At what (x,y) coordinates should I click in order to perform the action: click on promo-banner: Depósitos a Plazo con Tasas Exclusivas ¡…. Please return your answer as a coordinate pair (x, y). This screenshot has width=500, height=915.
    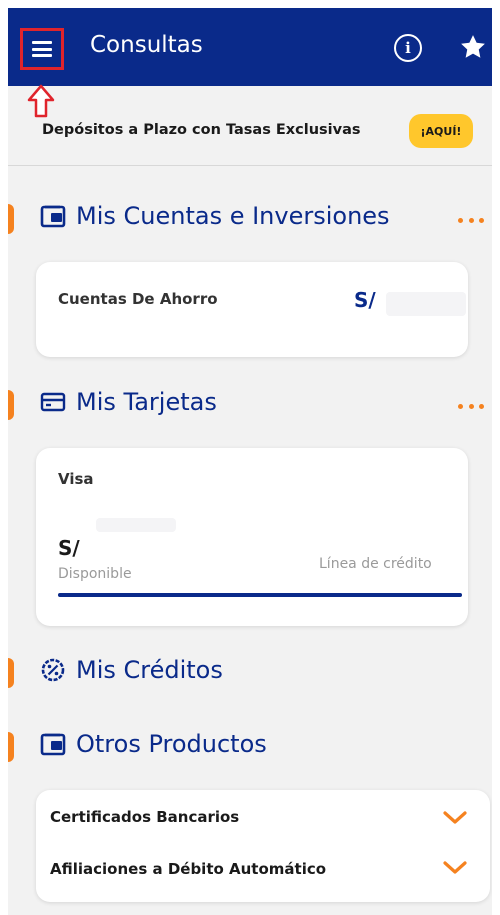
    Looking at the image, I should click on (250, 126).